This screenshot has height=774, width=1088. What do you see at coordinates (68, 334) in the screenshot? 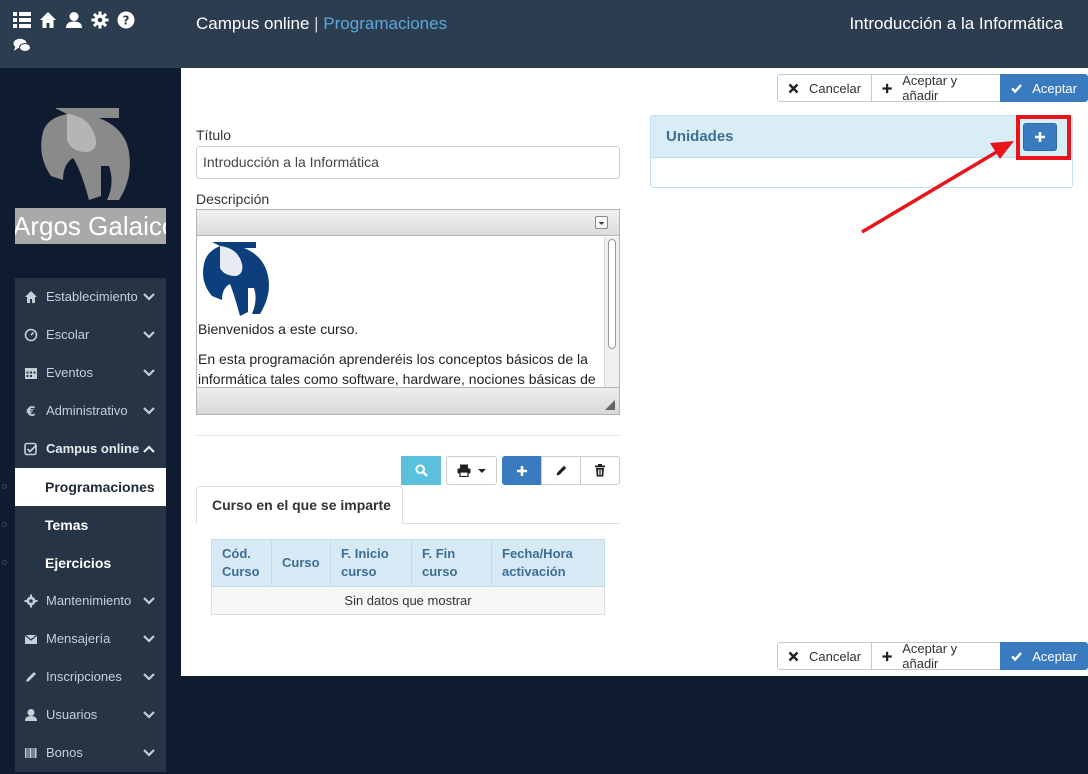
I see `sidebar-item-label: Escolar` at bounding box center [68, 334].